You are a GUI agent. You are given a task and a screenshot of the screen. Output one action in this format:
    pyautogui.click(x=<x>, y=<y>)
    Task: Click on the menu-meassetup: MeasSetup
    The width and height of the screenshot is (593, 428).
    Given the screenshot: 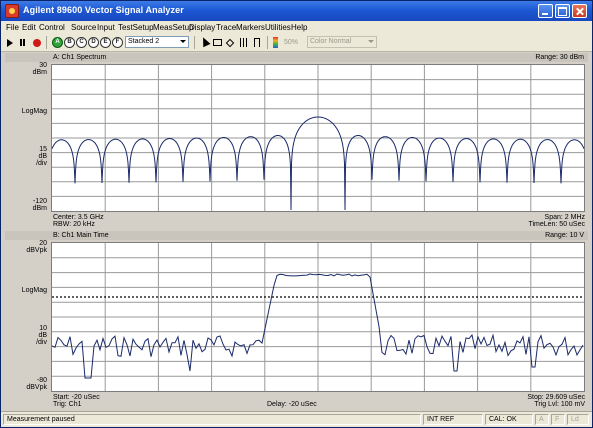 What is the action you would take?
    pyautogui.click(x=173, y=27)
    